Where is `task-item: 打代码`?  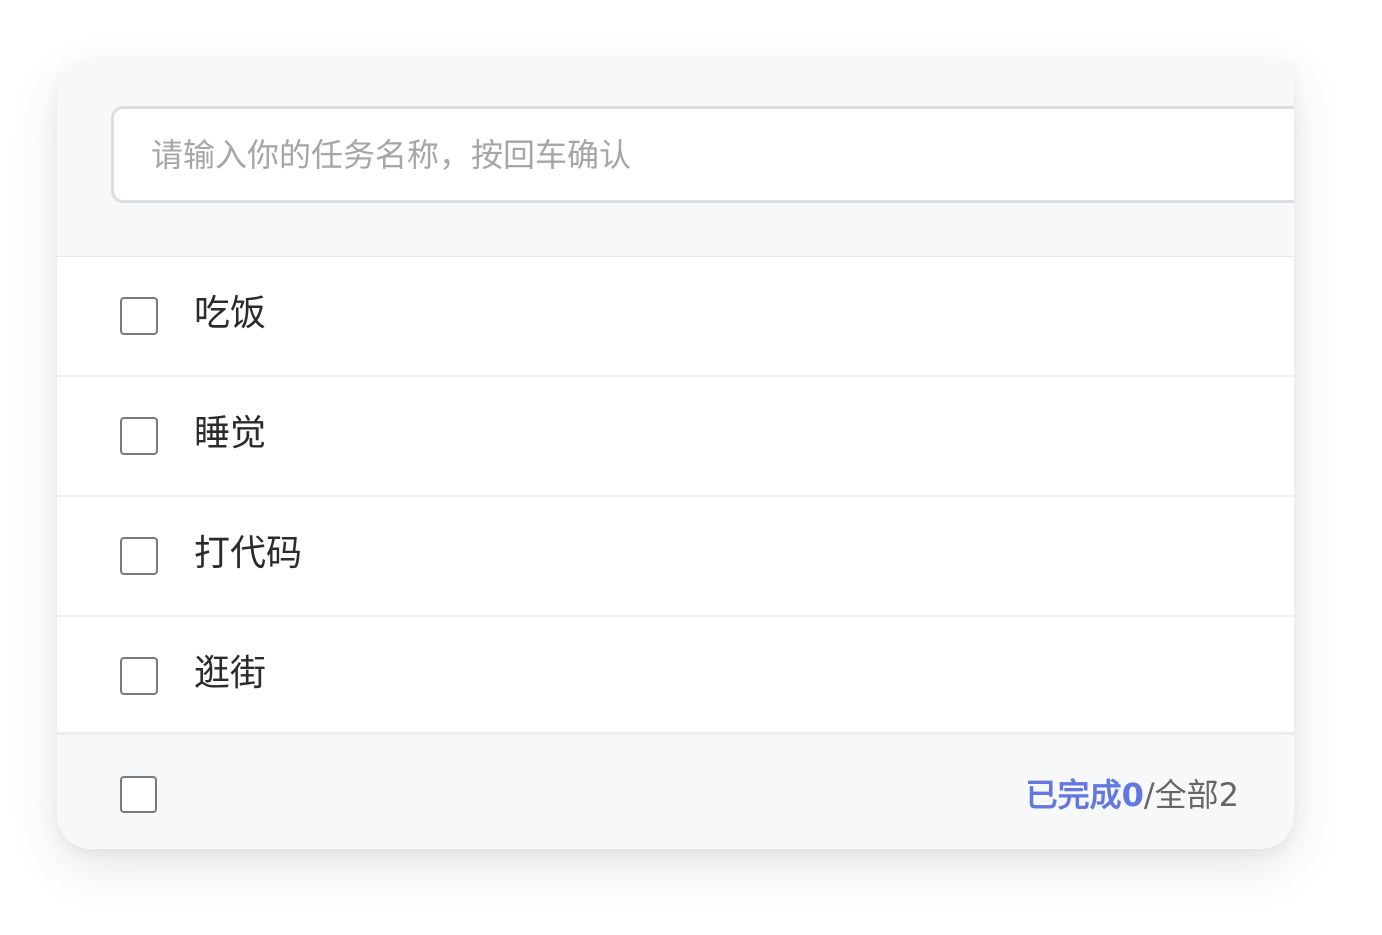
task-item: 打代码 is located at coordinates (675, 557).